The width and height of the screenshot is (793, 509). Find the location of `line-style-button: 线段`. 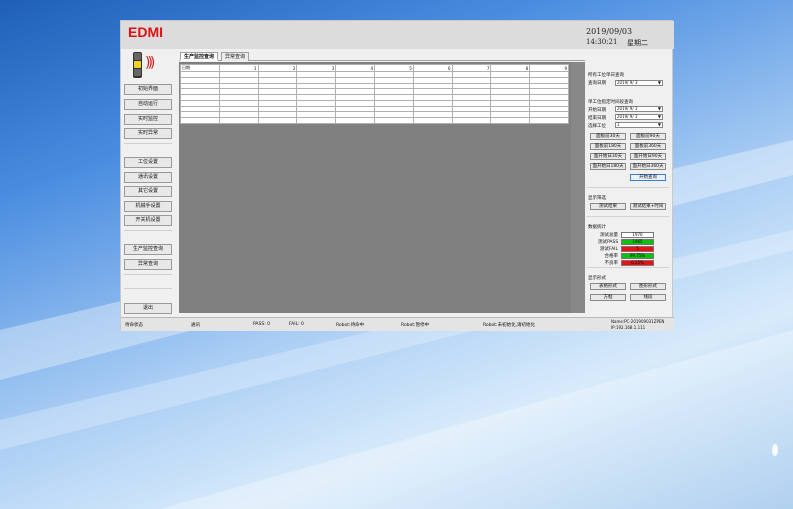

line-style-button: 线段 is located at coordinates (648, 297).